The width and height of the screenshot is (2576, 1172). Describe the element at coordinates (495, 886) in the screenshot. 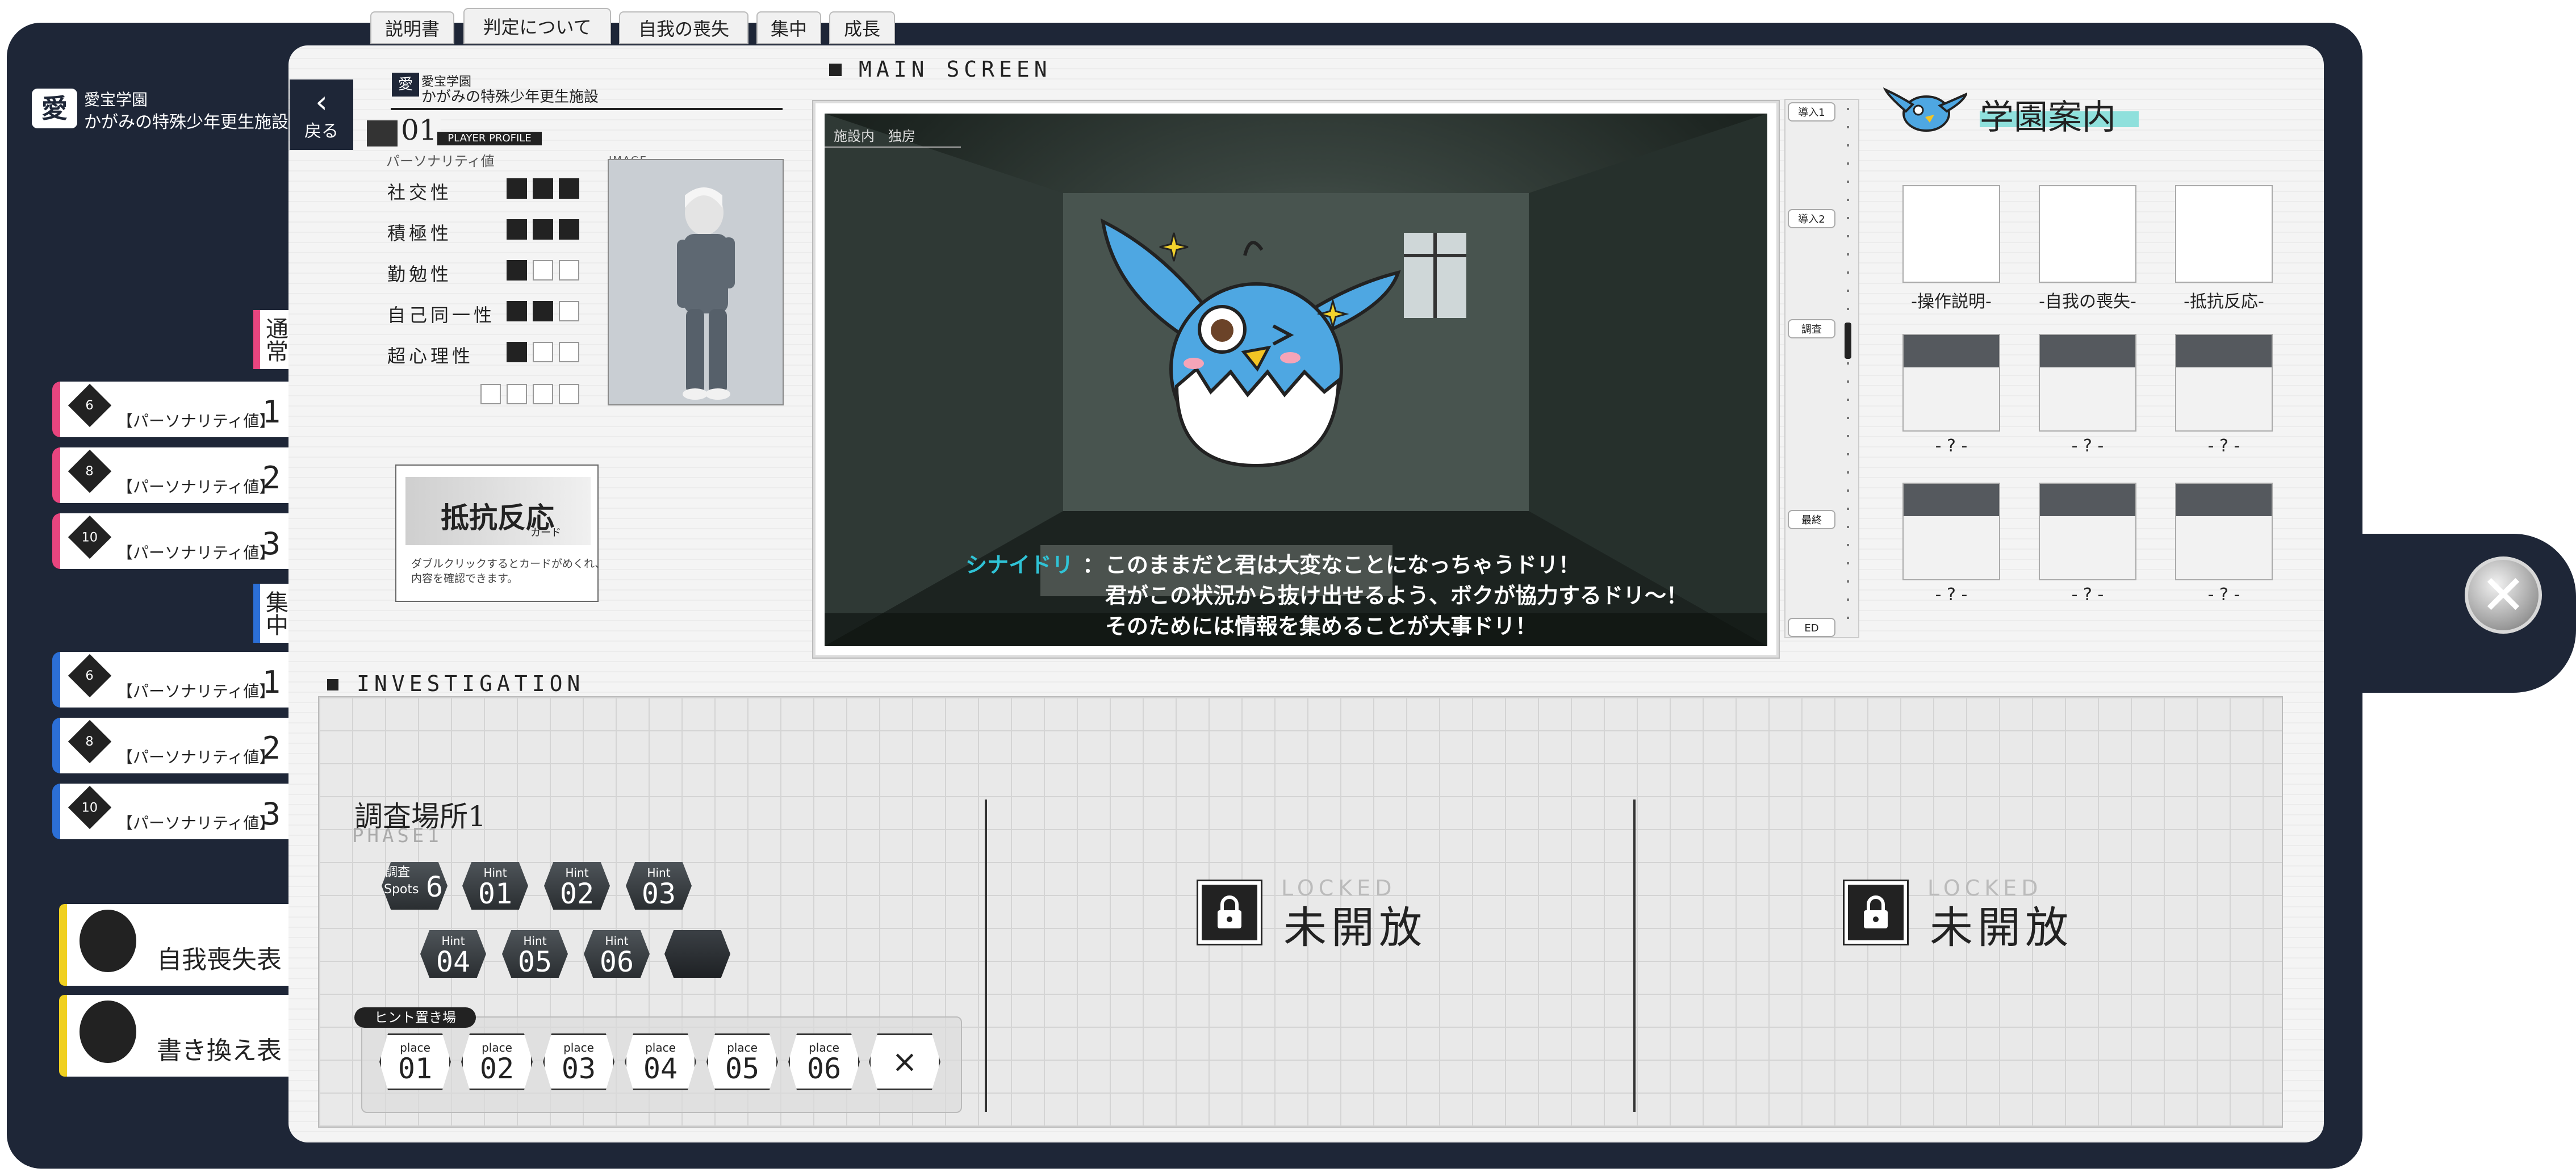

I see `hint-button: Hint 01` at that location.